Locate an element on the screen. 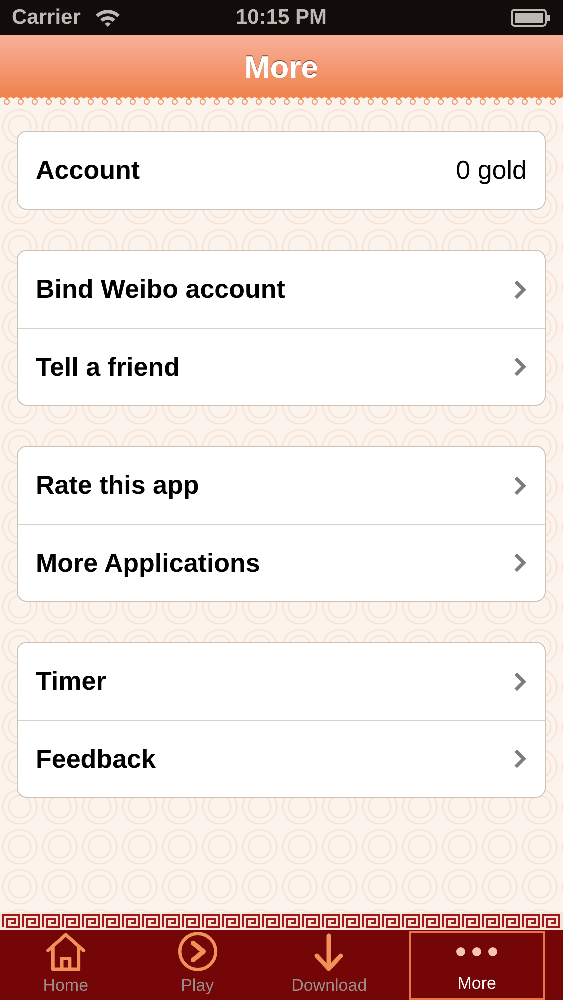  table-row: Timer is located at coordinates (281, 681).